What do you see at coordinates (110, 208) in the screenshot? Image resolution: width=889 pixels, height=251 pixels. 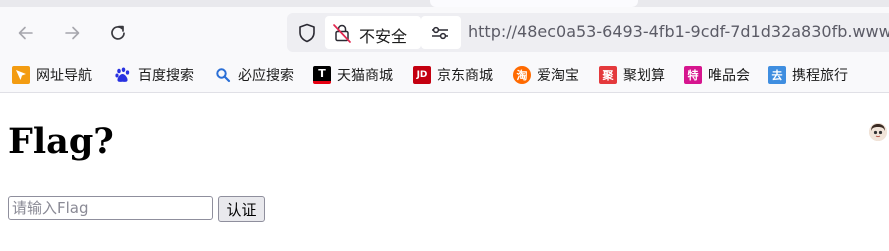 I see `flag-input` at bounding box center [110, 208].